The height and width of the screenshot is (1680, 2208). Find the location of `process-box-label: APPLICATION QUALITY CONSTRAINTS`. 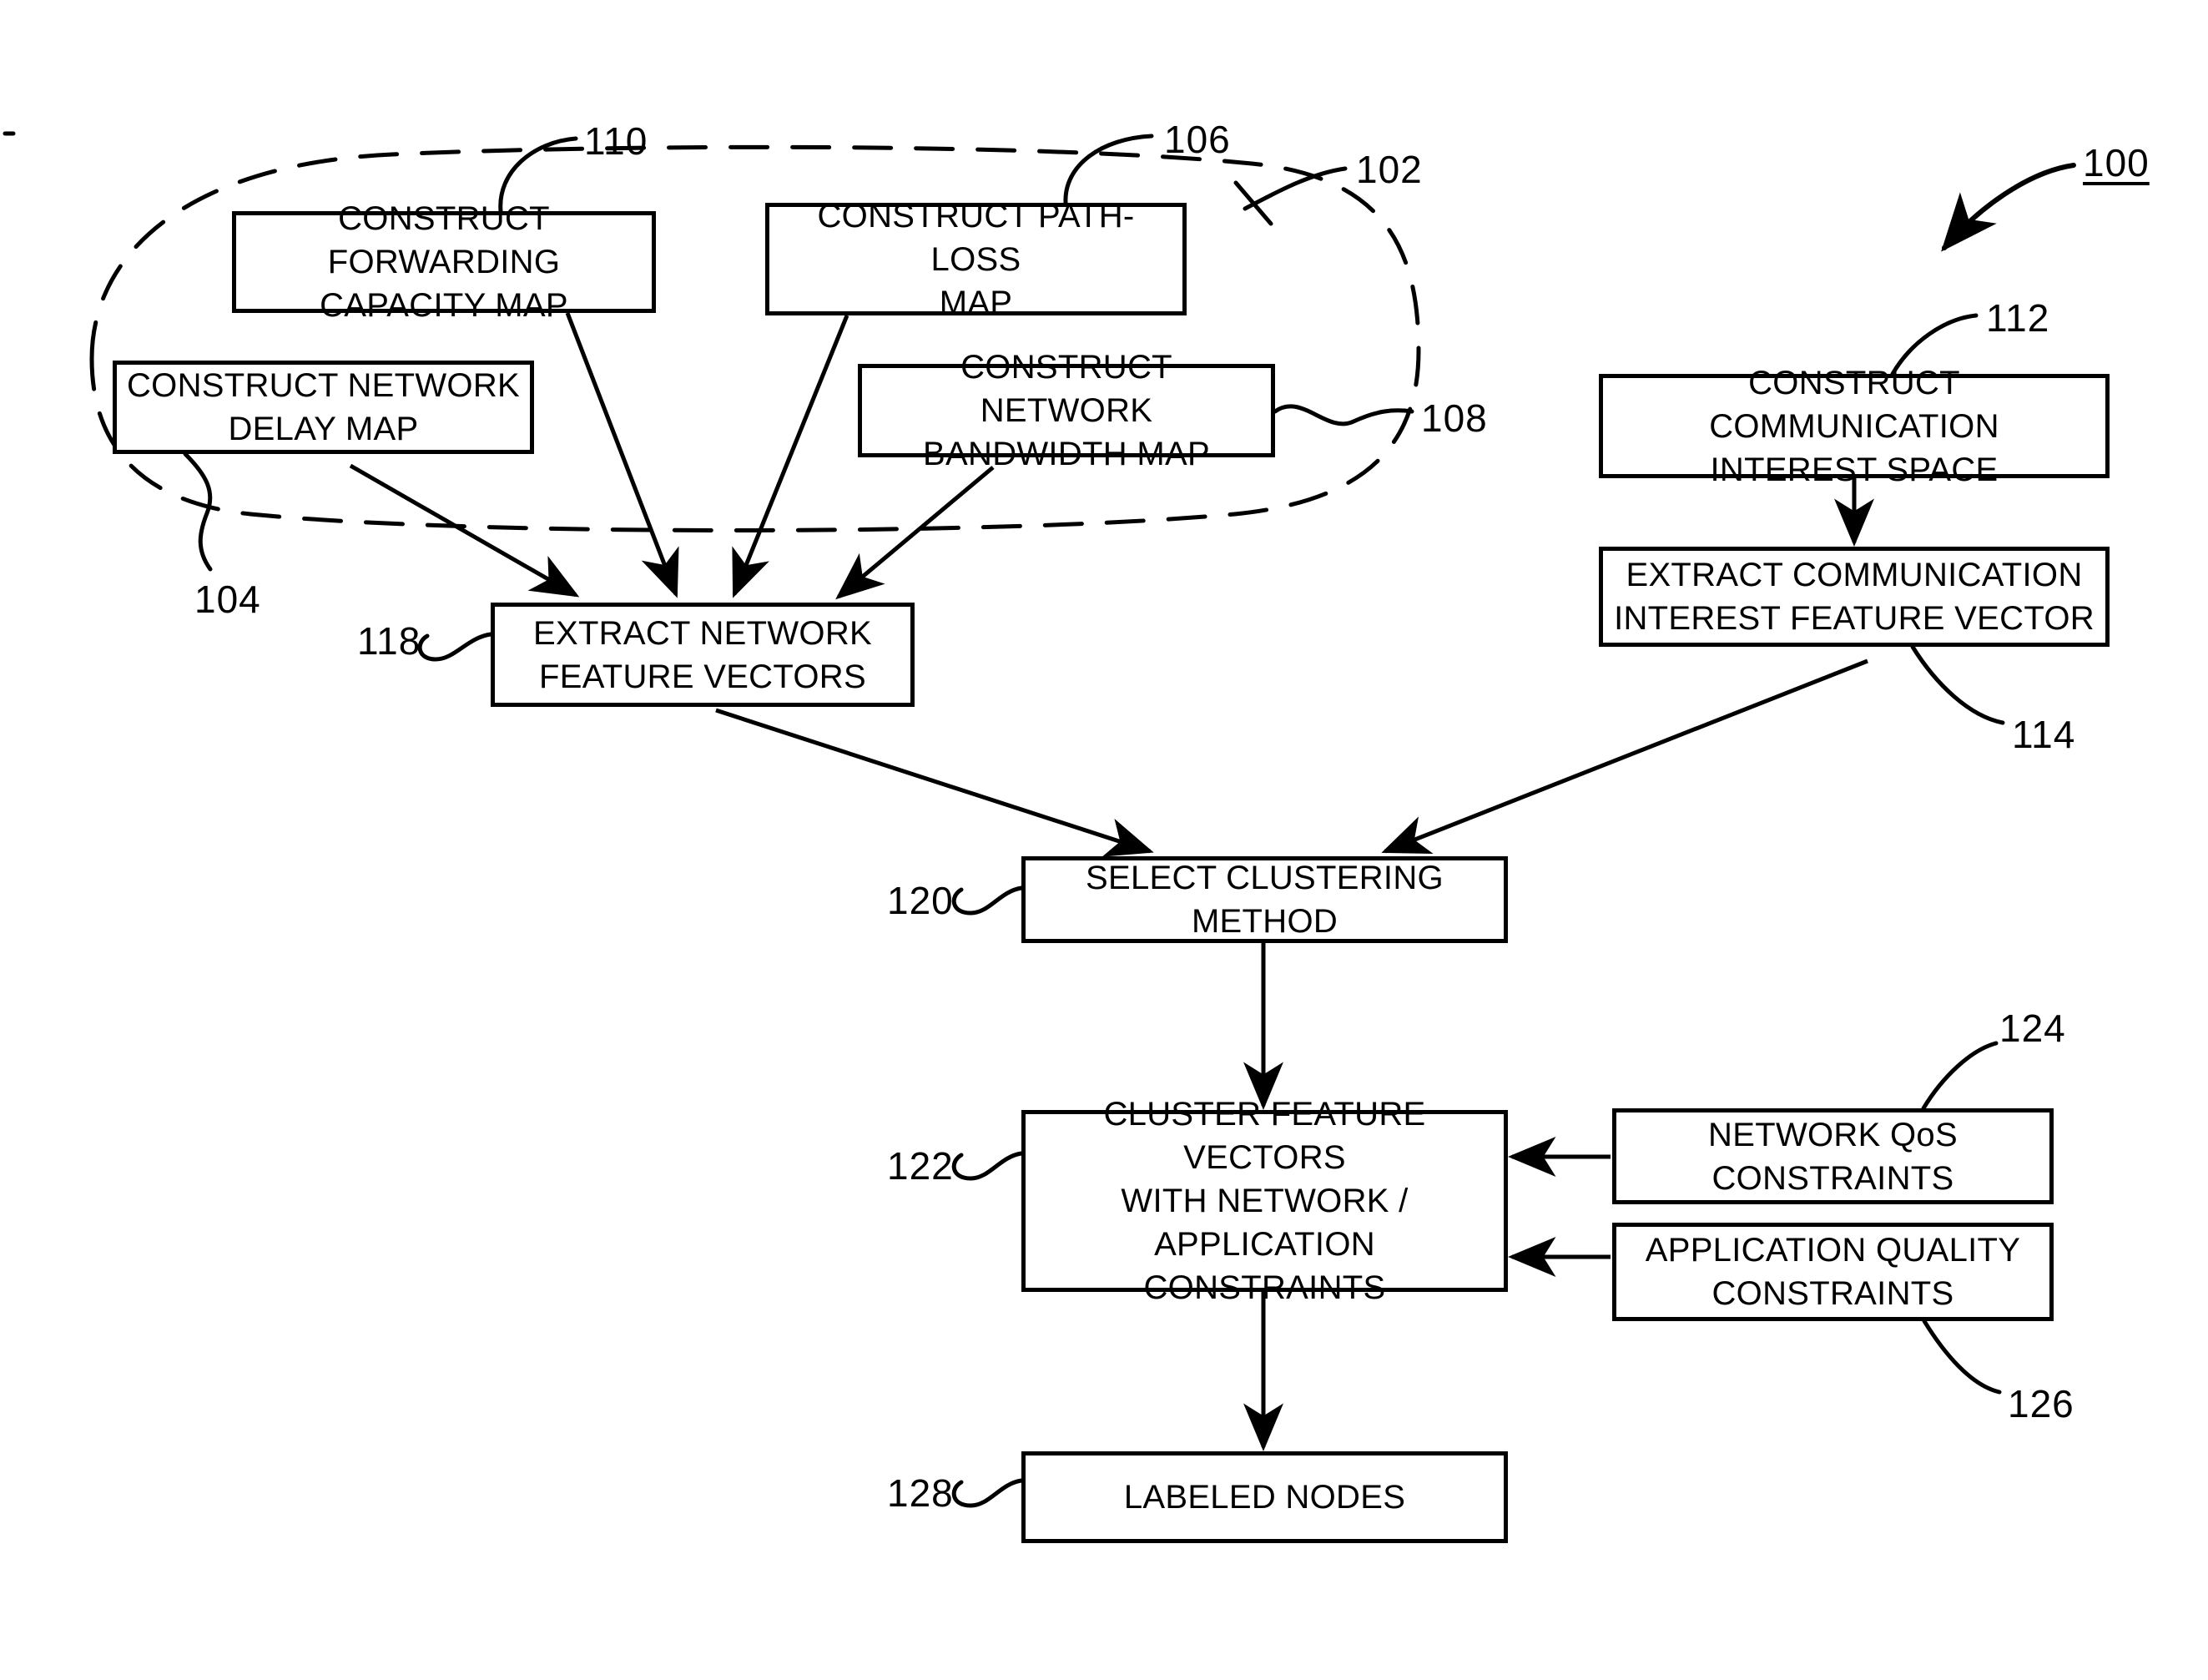

process-box-label: APPLICATION QUALITY CONSTRAINTS is located at coordinates (1833, 1272).